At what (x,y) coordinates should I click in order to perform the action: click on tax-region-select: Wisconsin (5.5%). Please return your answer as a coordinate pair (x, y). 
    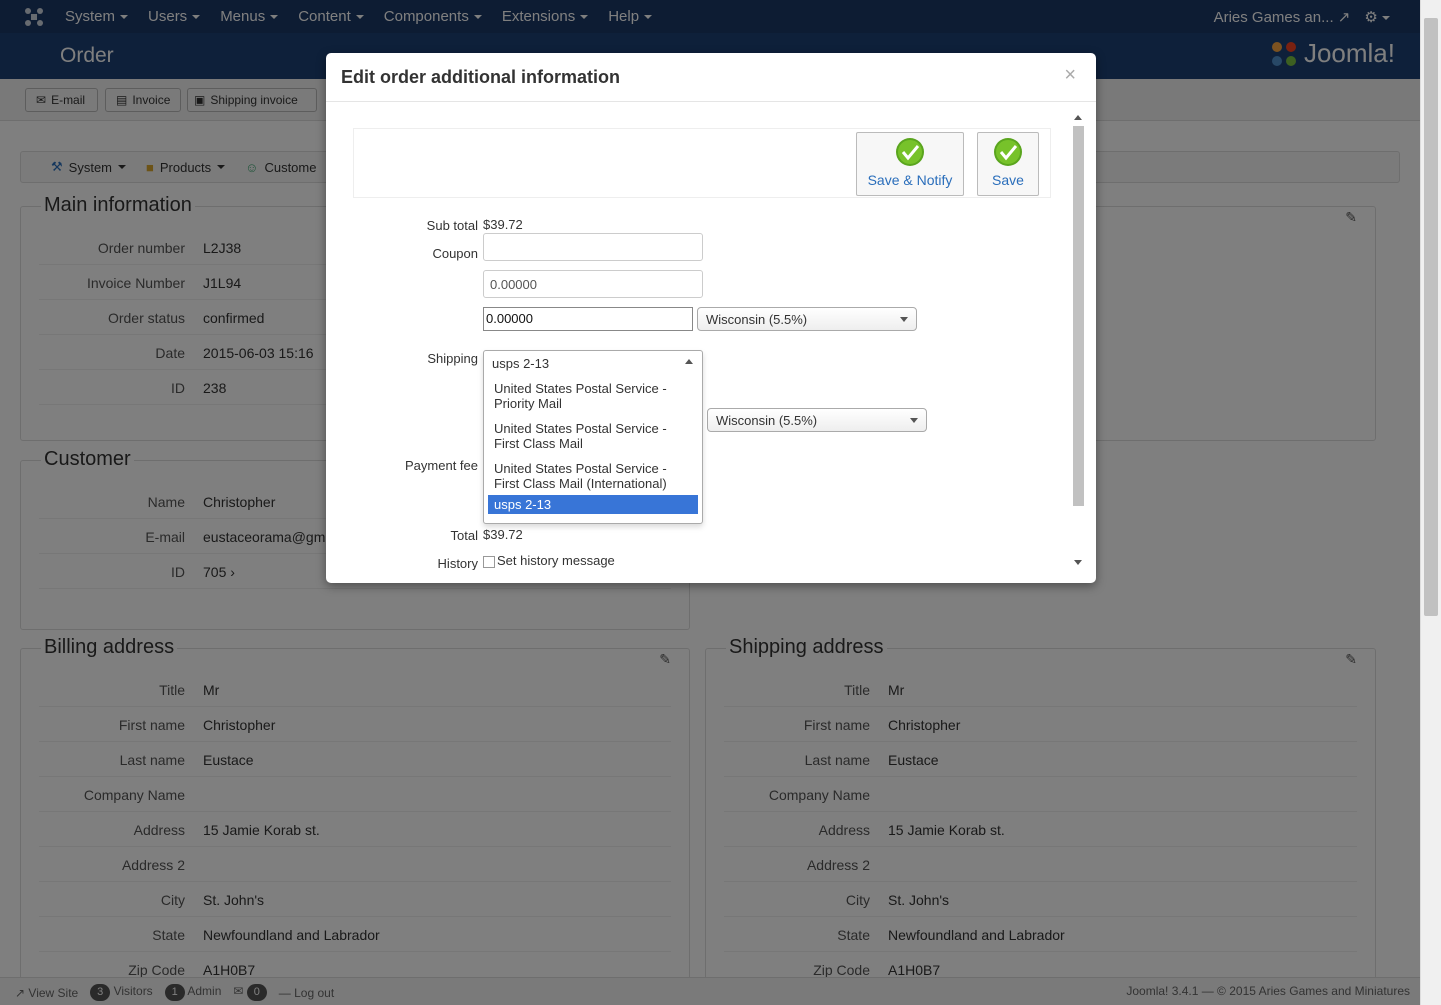
    Looking at the image, I should click on (807, 319).